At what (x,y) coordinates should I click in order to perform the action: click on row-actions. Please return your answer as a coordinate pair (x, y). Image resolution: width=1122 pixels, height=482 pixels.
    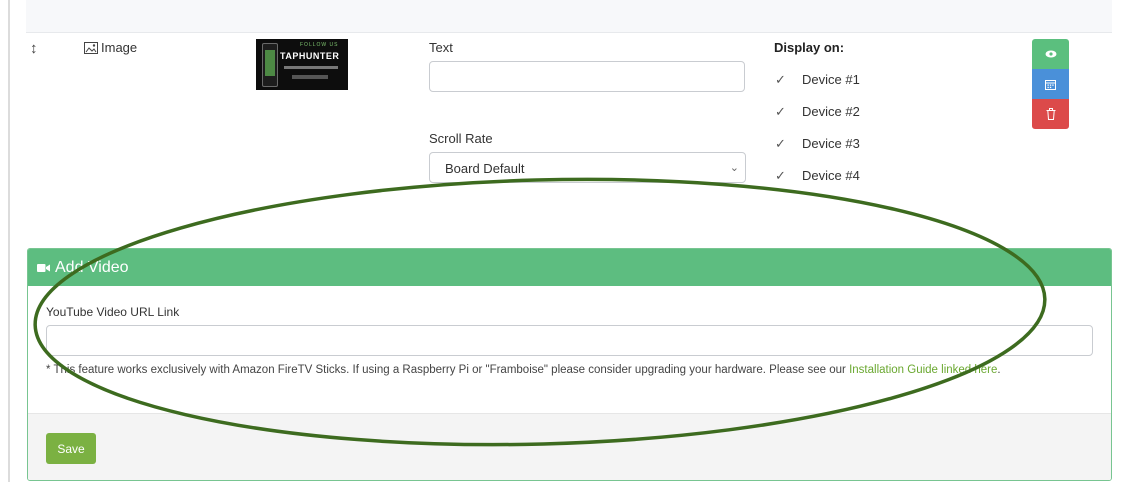
    Looking at the image, I should click on (1050, 84).